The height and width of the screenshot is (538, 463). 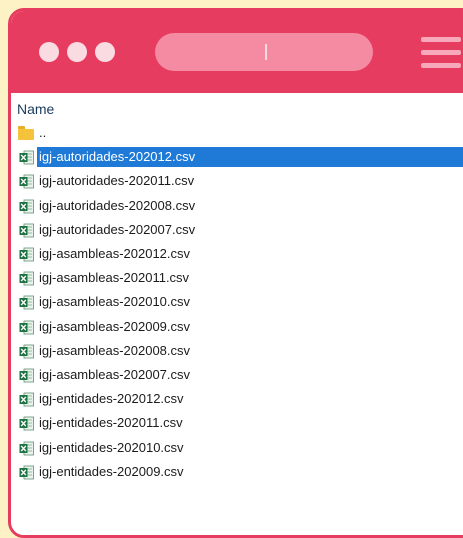 I want to click on file-name: .., so click(x=43, y=132).